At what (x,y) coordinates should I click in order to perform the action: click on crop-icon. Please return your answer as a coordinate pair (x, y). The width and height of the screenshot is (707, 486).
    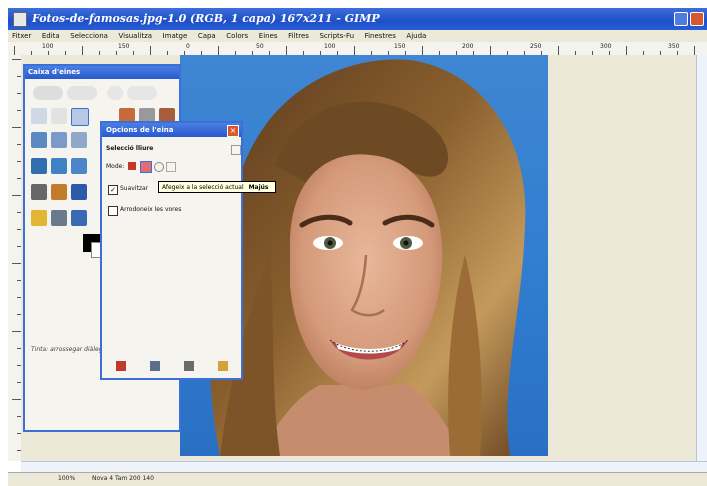
    Looking at the image, I should click on (39, 140).